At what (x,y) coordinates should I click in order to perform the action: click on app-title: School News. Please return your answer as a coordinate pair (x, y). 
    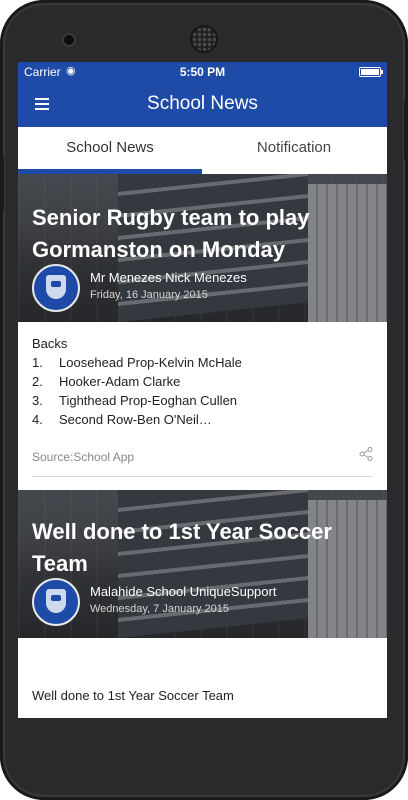
    Looking at the image, I should click on (202, 103).